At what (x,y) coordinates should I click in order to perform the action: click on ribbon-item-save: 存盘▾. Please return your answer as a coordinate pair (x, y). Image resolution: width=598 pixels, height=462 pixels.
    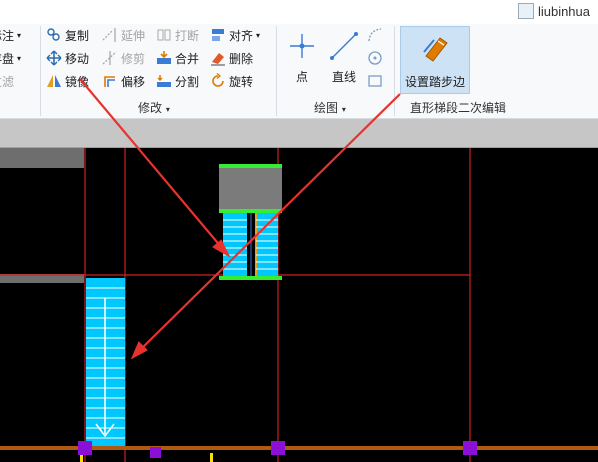
    Looking at the image, I should click on (10, 58).